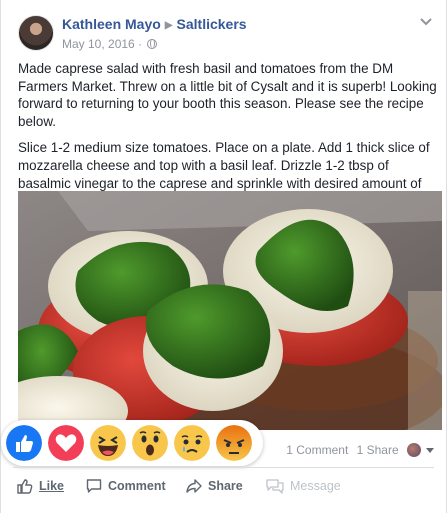  Describe the element at coordinates (66, 443) in the screenshot. I see `love-icon` at that location.